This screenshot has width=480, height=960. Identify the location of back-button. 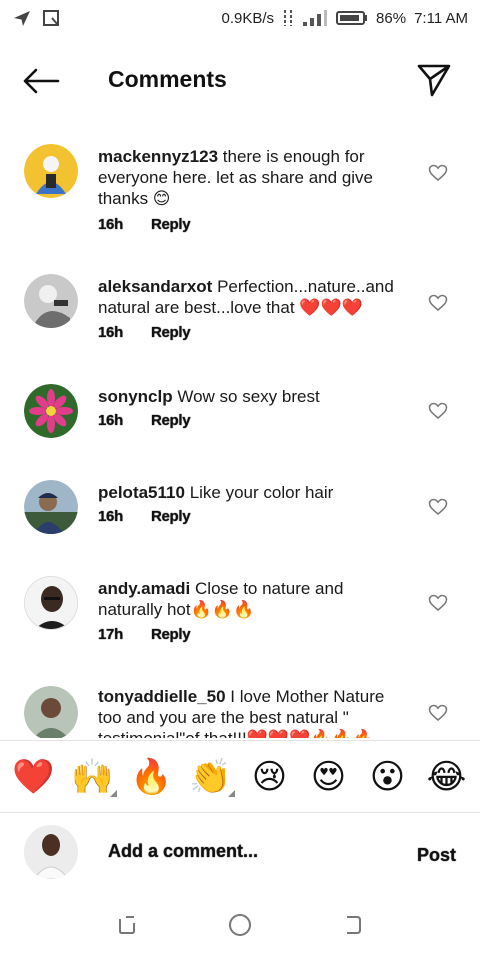
(42, 81).